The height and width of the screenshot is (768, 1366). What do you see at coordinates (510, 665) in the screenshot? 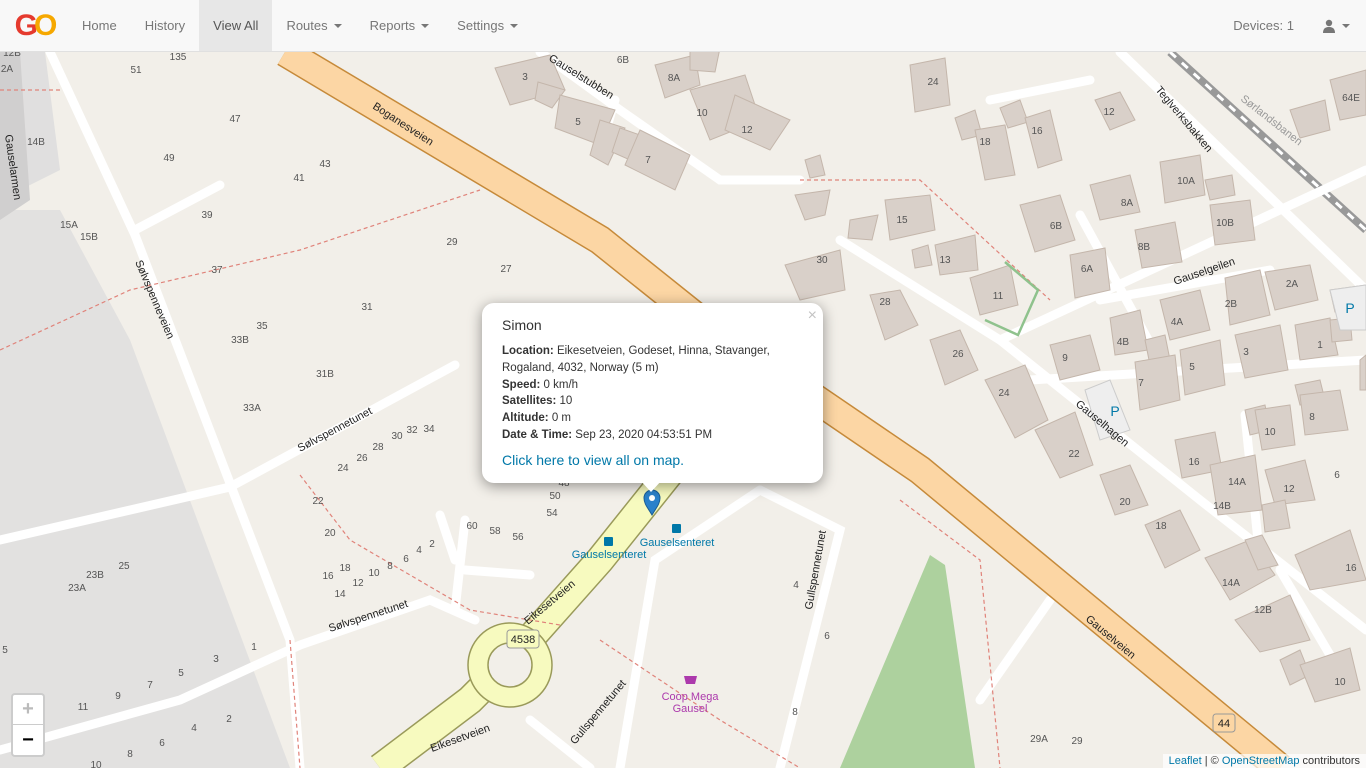
I see `roundabout-center` at bounding box center [510, 665].